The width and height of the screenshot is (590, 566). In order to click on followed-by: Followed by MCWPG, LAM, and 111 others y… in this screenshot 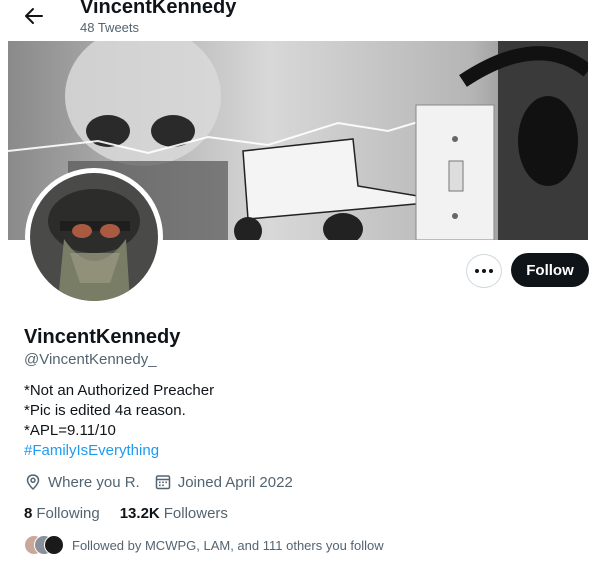, I will do `click(204, 545)`.